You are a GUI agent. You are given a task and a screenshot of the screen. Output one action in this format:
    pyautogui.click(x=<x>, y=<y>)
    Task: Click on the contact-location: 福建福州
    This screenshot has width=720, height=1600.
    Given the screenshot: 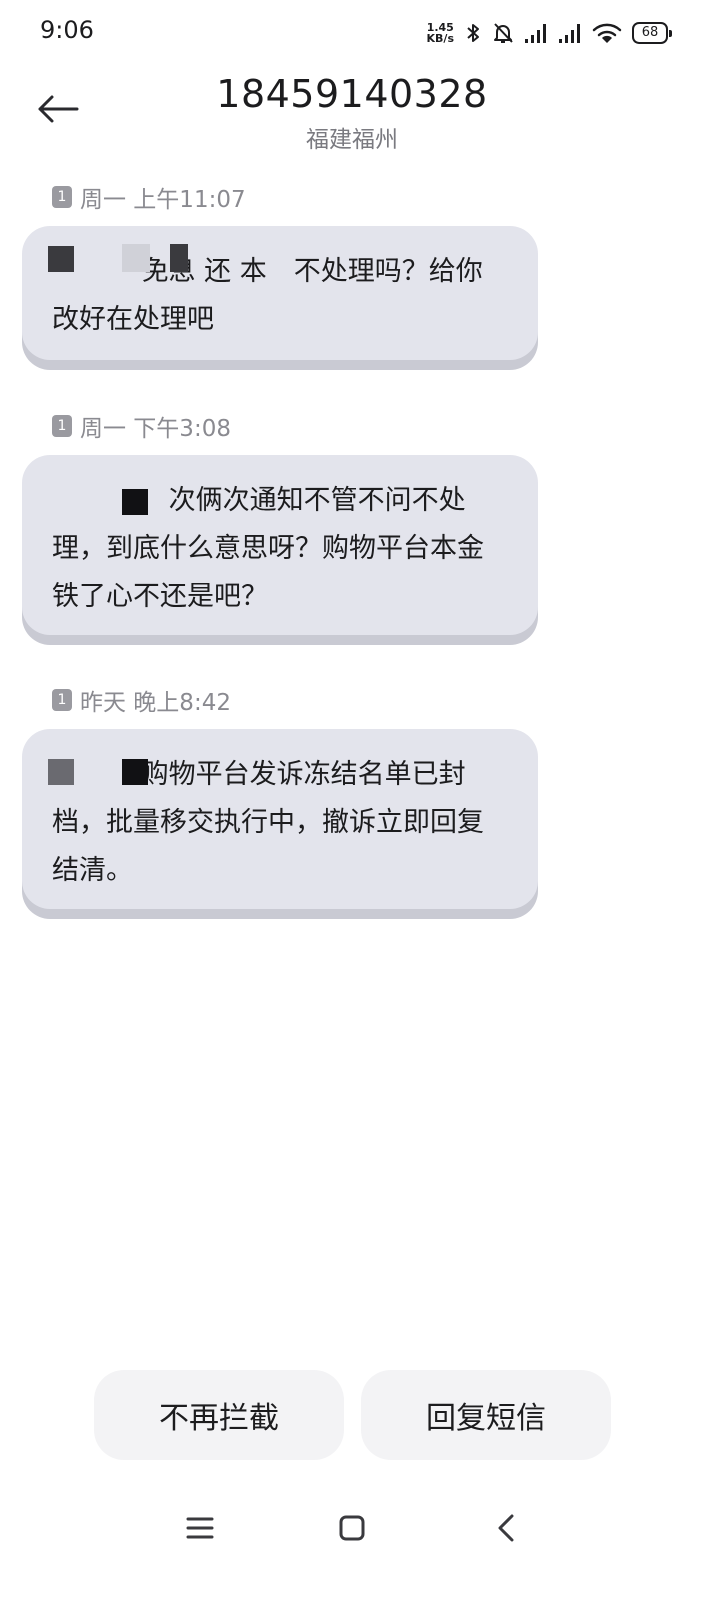 What is the action you would take?
    pyautogui.click(x=352, y=140)
    